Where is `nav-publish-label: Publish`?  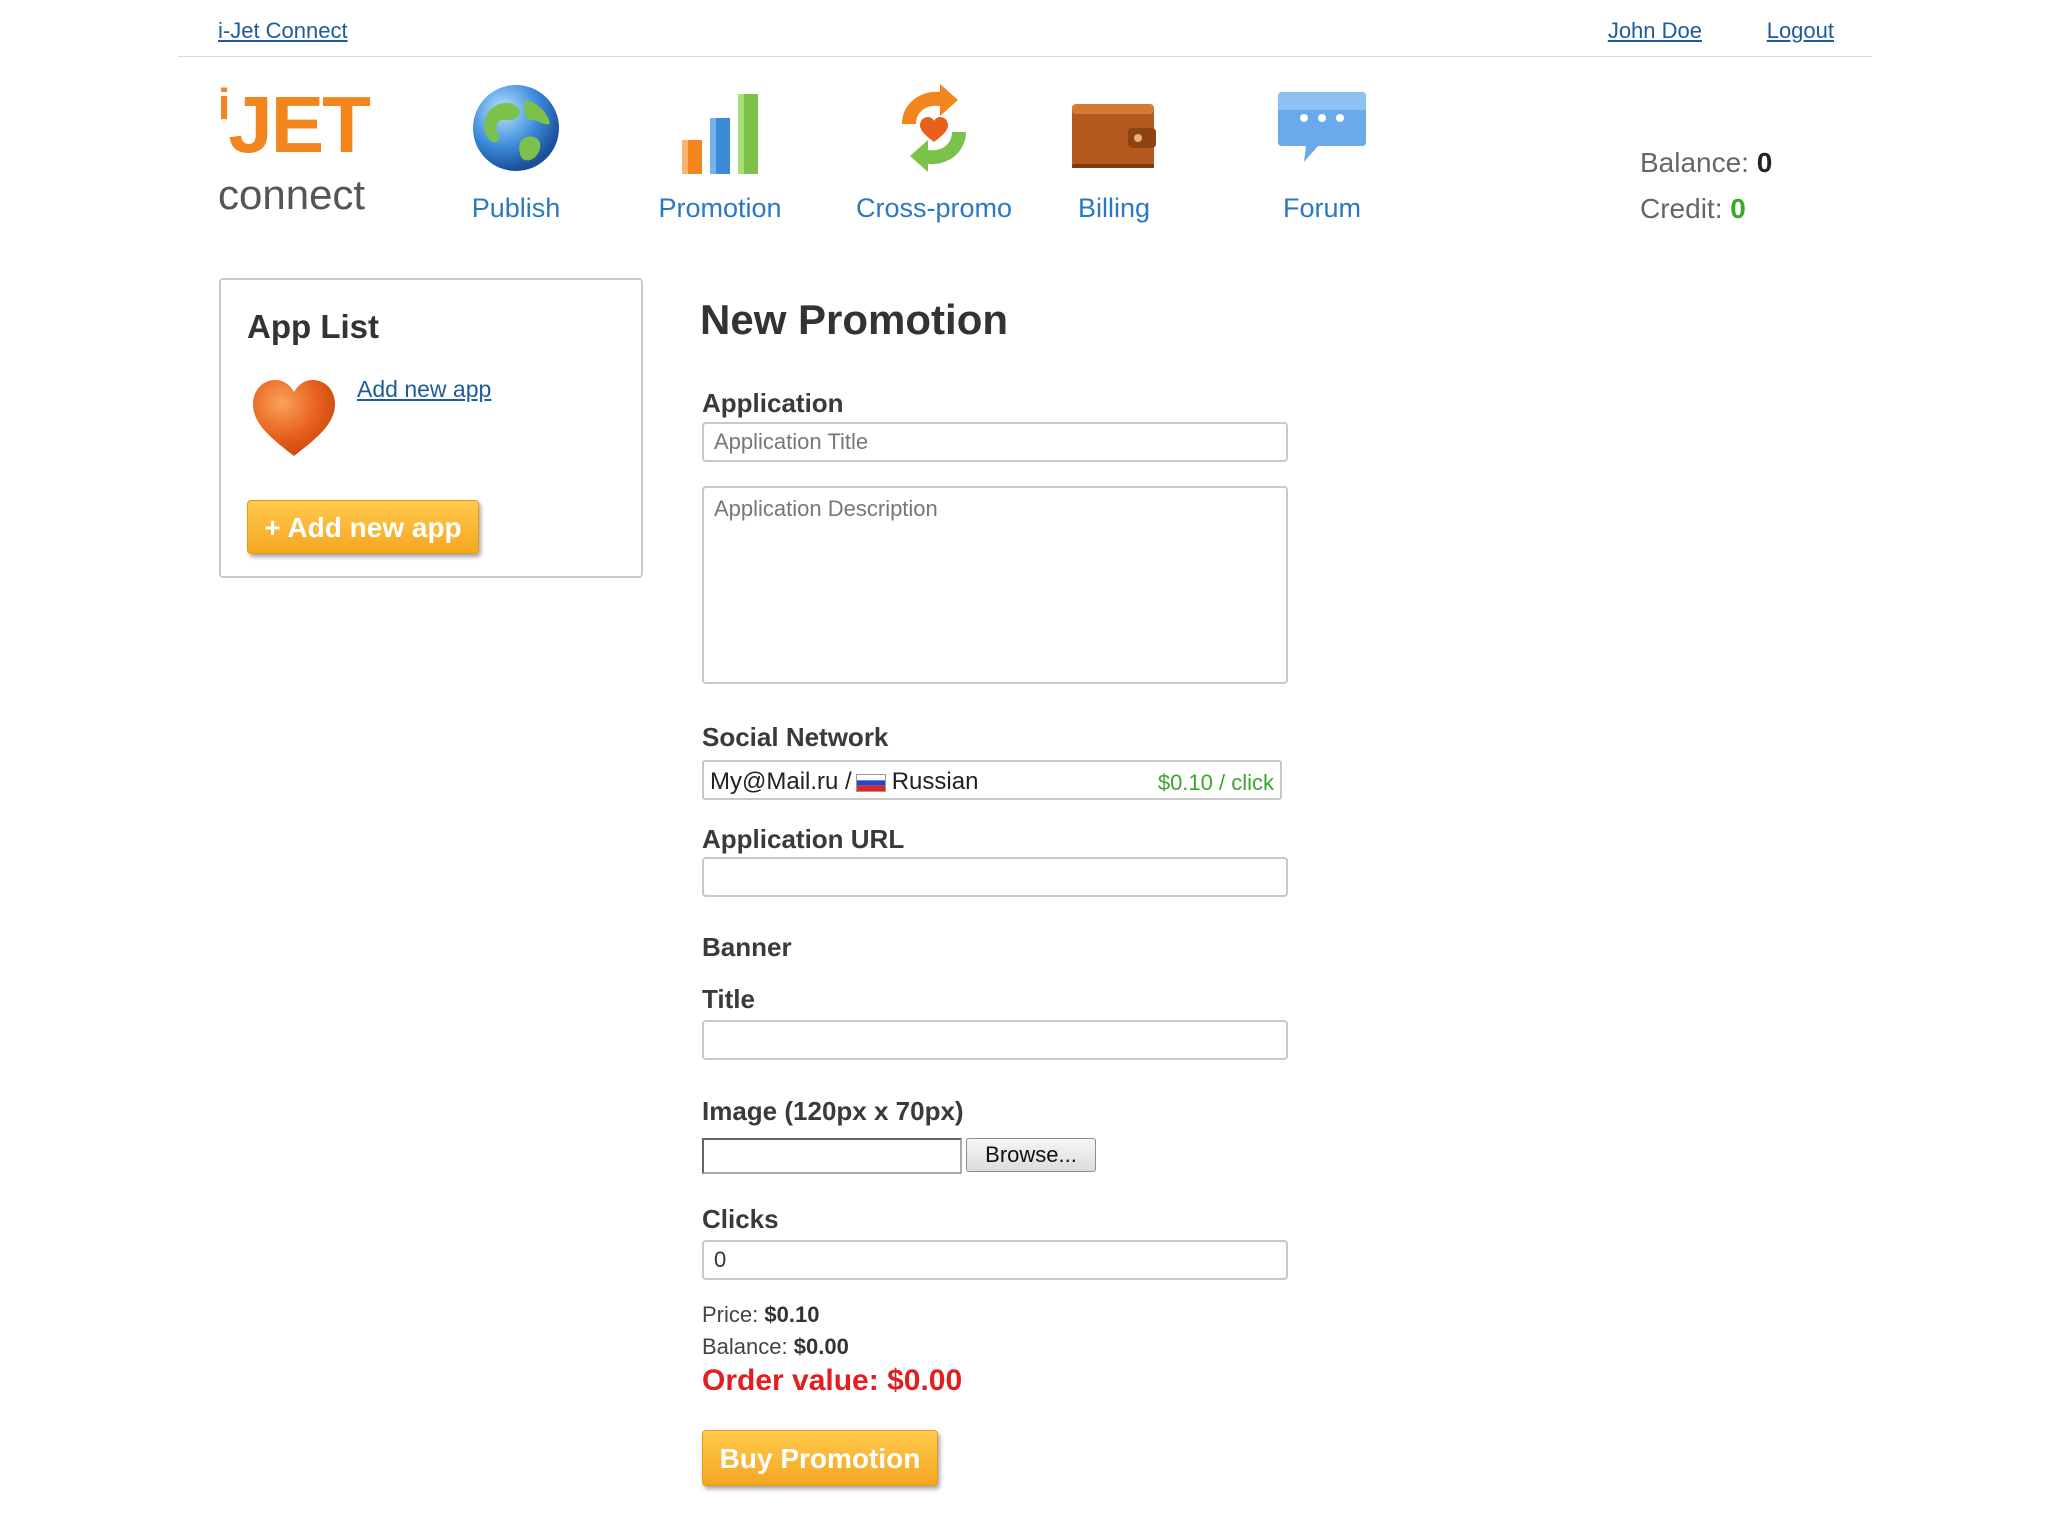 nav-publish-label: Publish is located at coordinates (516, 208).